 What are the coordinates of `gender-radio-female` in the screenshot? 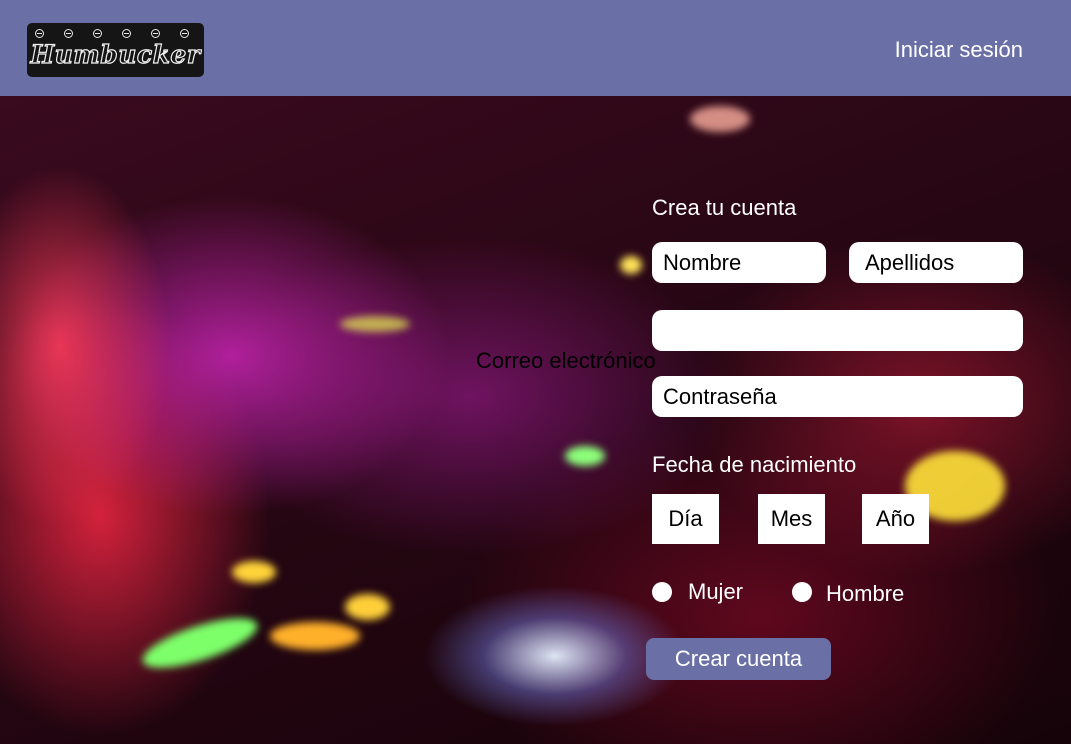 It's located at (662, 592).